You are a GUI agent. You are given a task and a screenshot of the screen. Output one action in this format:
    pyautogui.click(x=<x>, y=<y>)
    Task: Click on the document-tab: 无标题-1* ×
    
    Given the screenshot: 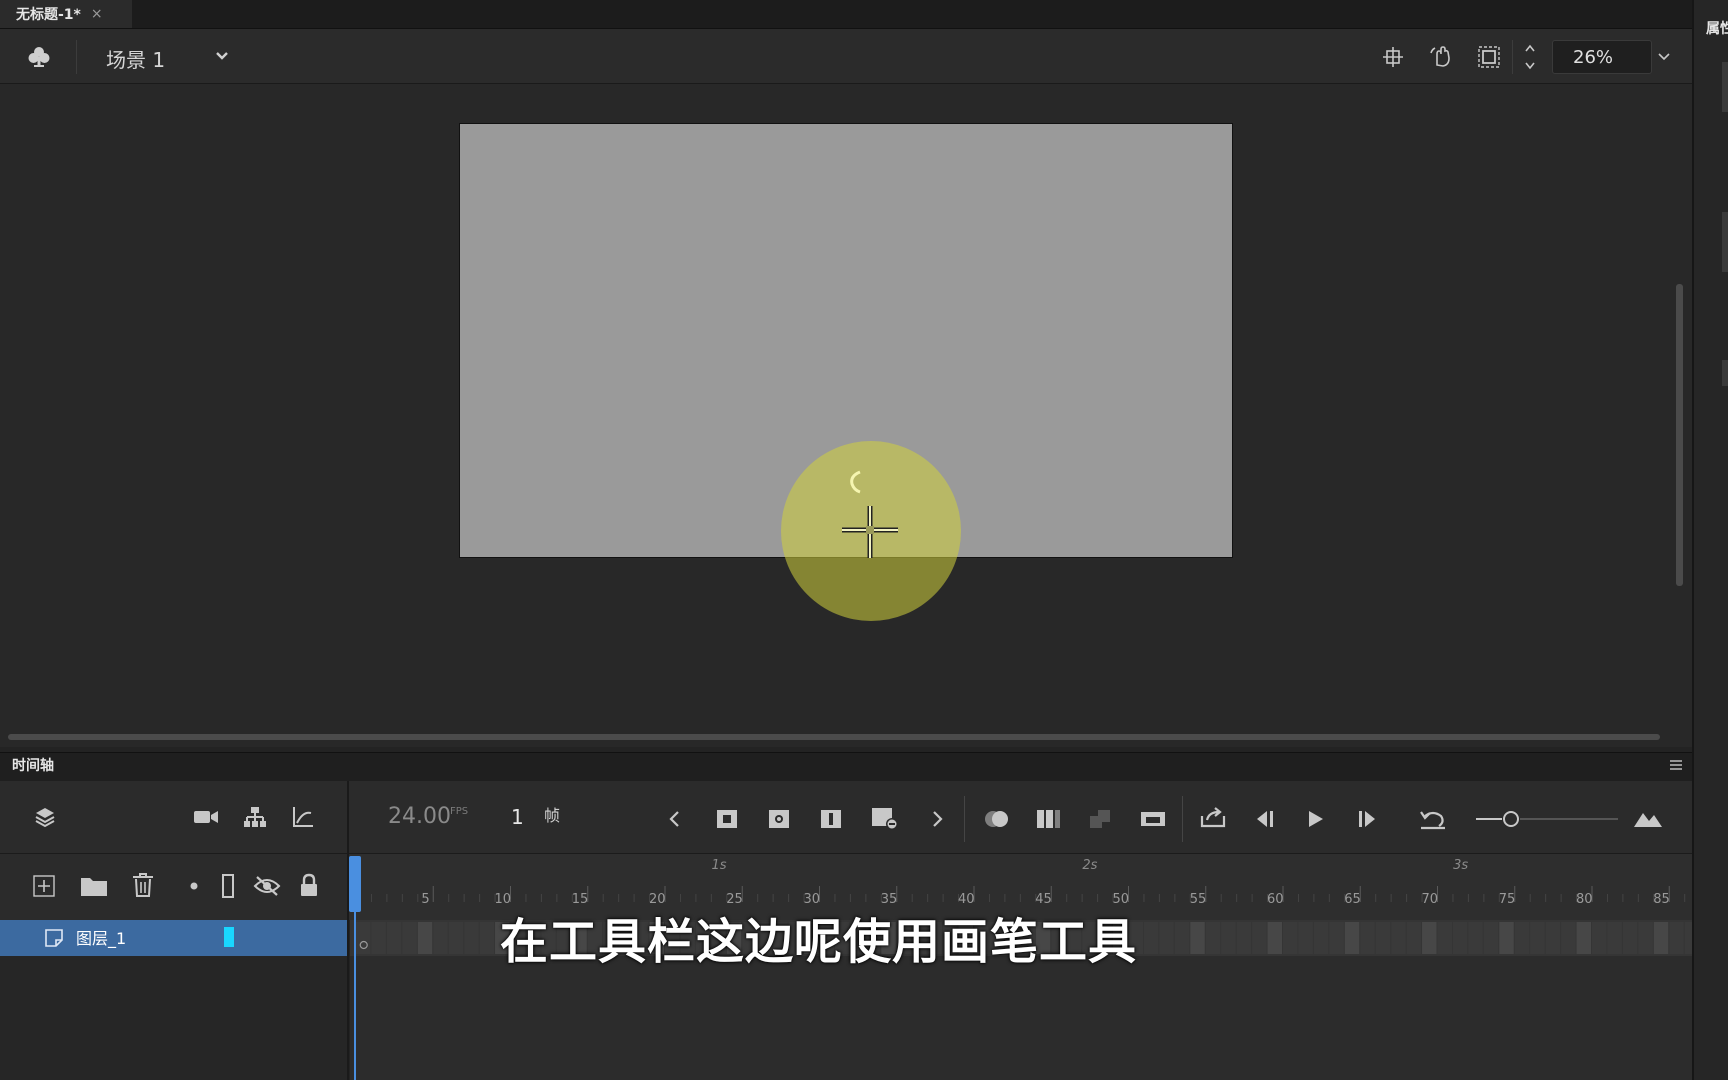 What is the action you would take?
    pyautogui.click(x=66, y=14)
    